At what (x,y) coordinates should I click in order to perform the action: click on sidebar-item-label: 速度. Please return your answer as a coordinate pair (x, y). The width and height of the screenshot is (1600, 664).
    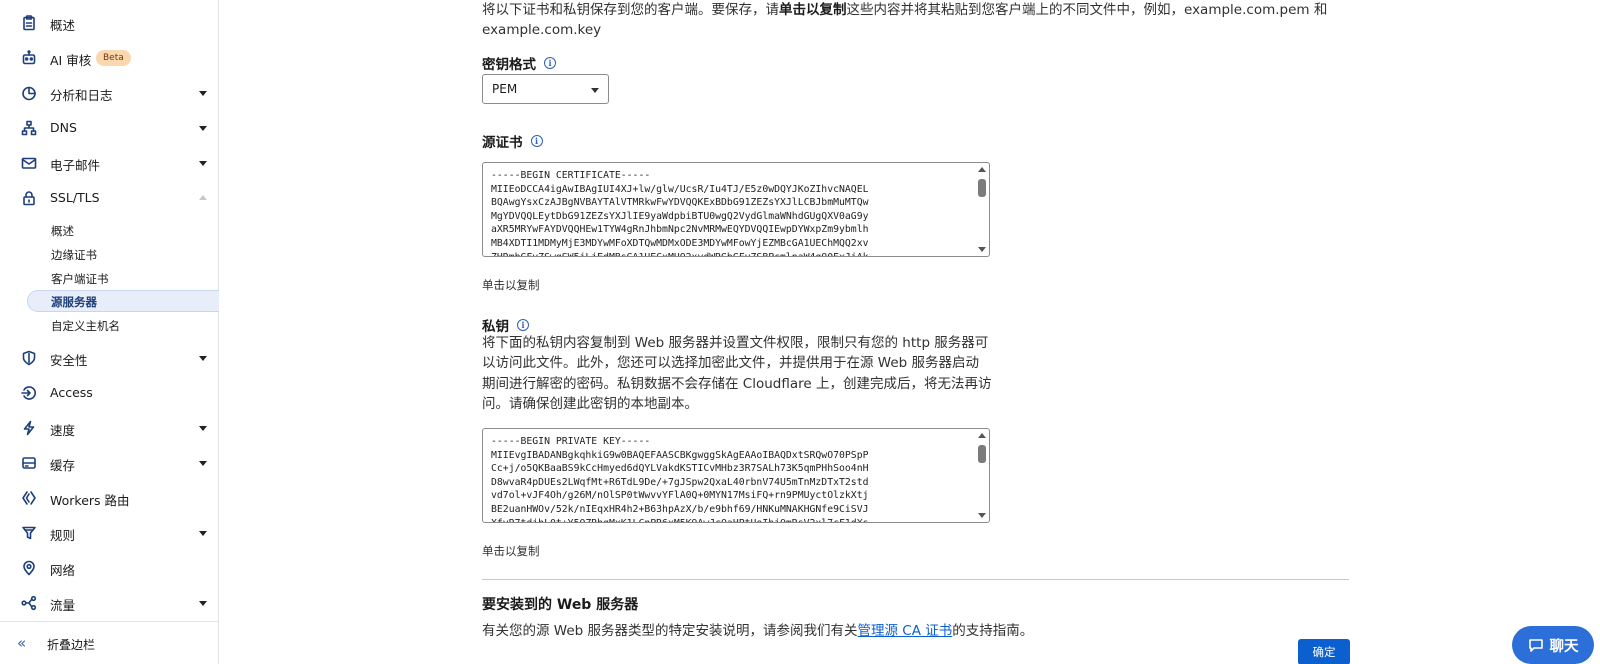
    Looking at the image, I should click on (63, 430).